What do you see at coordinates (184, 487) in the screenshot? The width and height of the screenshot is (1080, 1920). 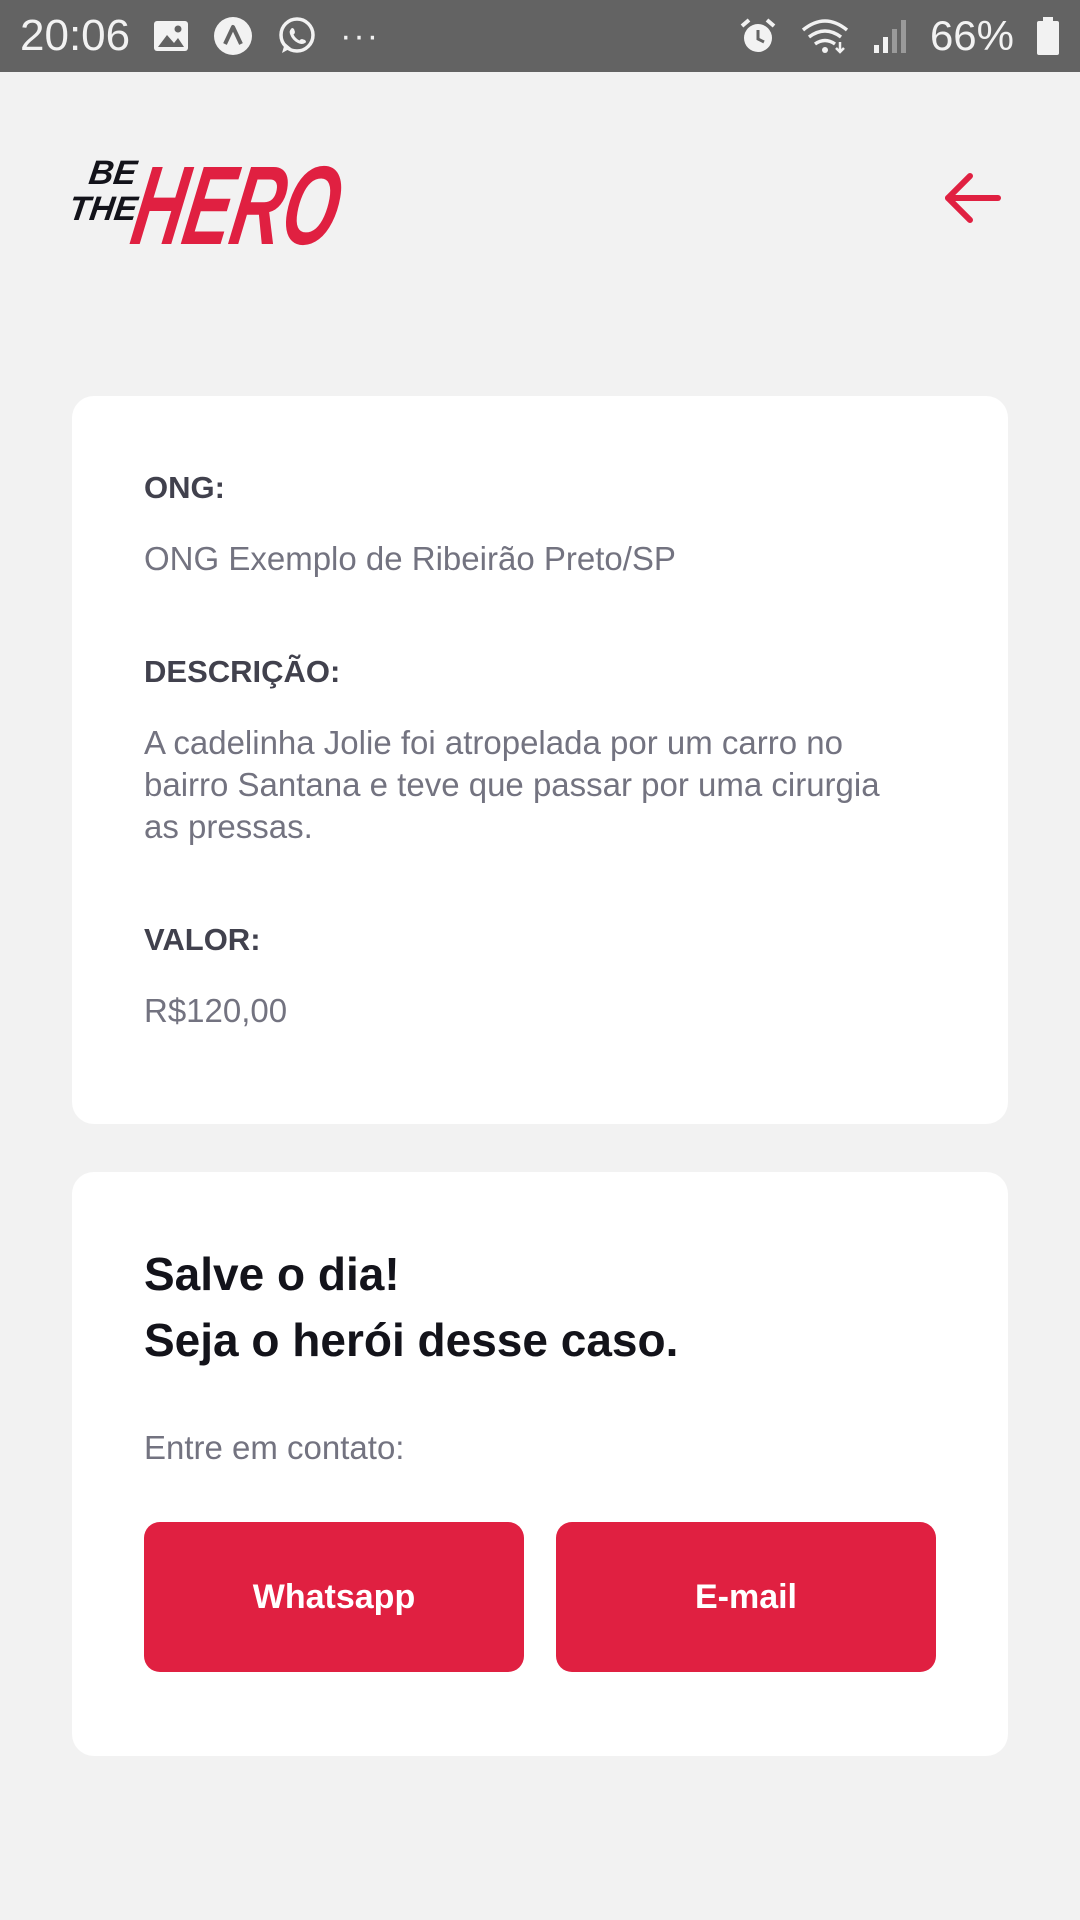 I see `ong-label: ONG:` at bounding box center [184, 487].